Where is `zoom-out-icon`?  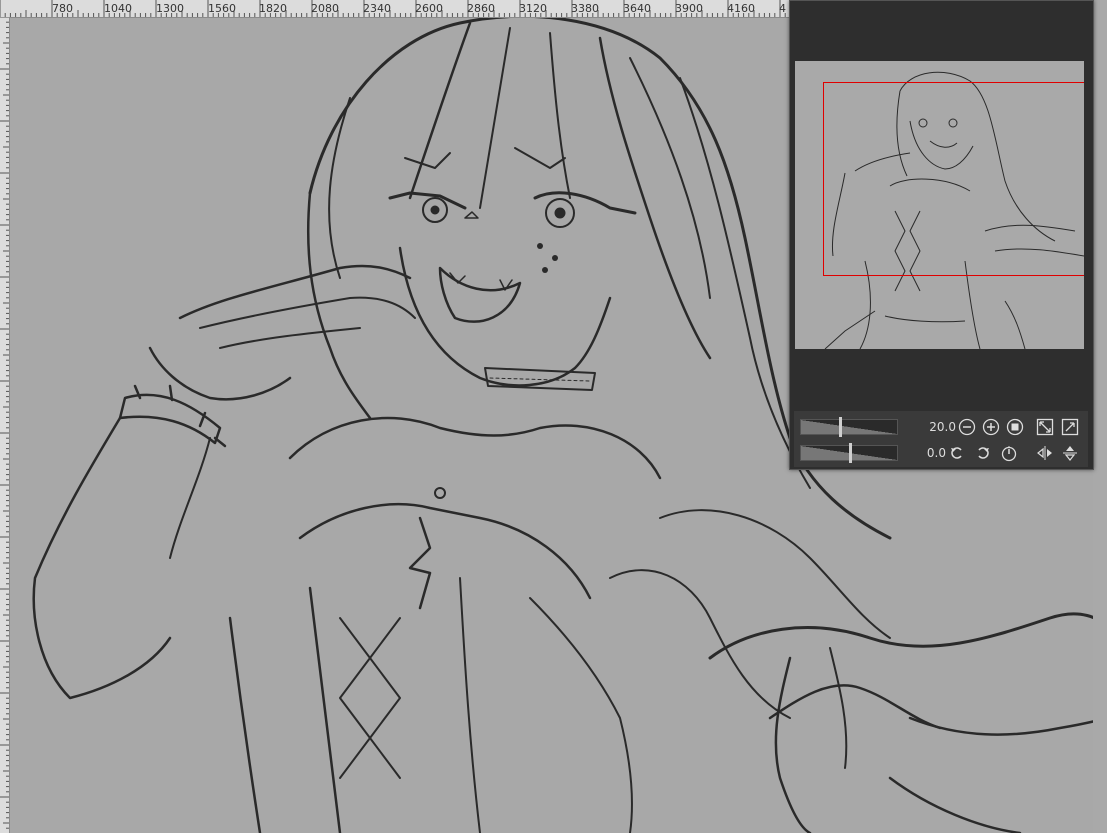 zoom-out-icon is located at coordinates (967, 427).